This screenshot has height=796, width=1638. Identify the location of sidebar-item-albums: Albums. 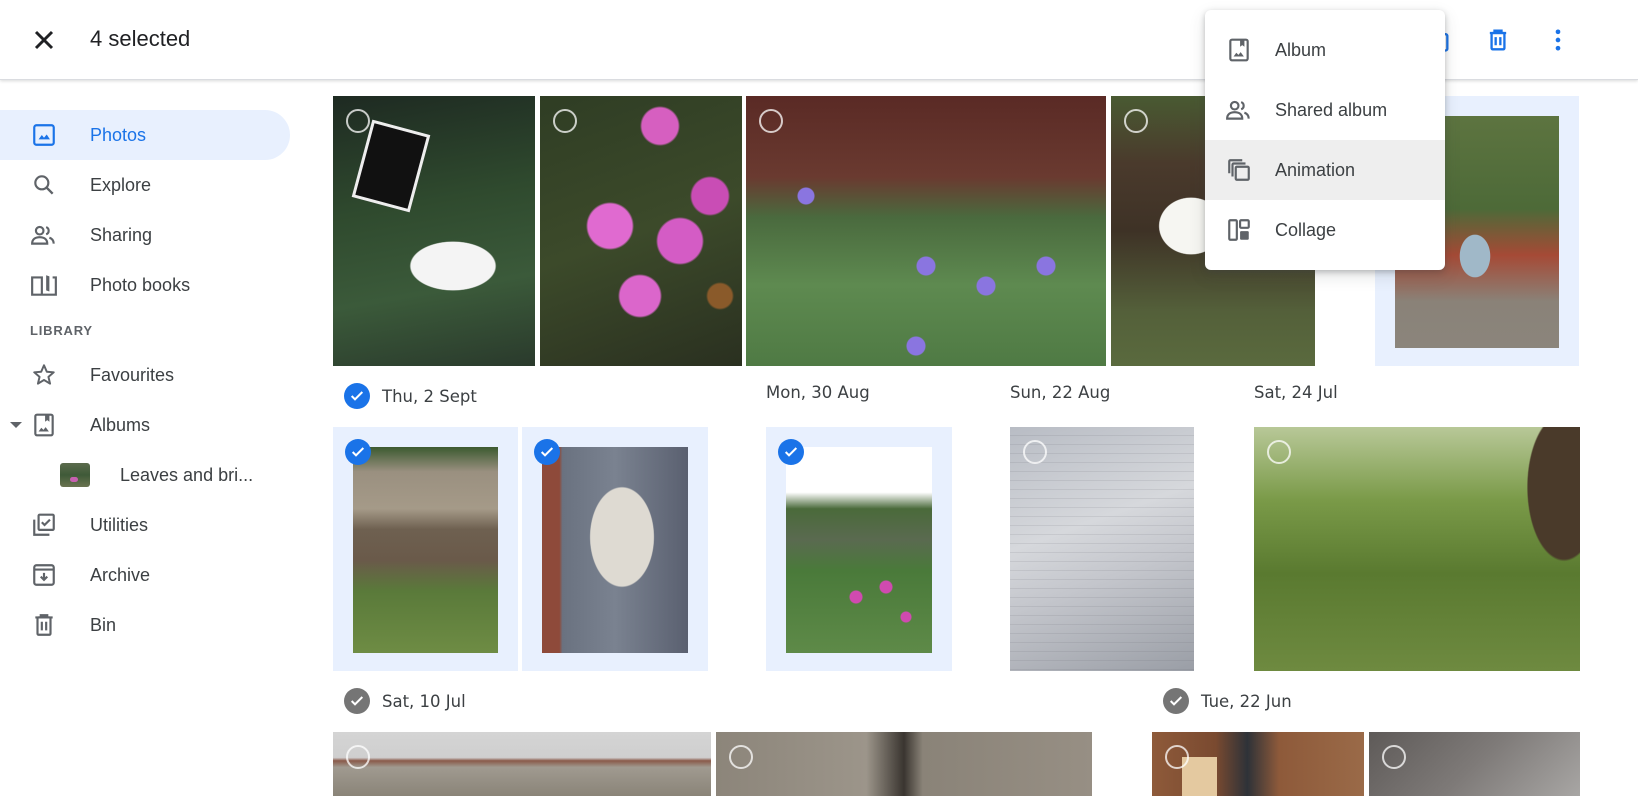
(150, 425).